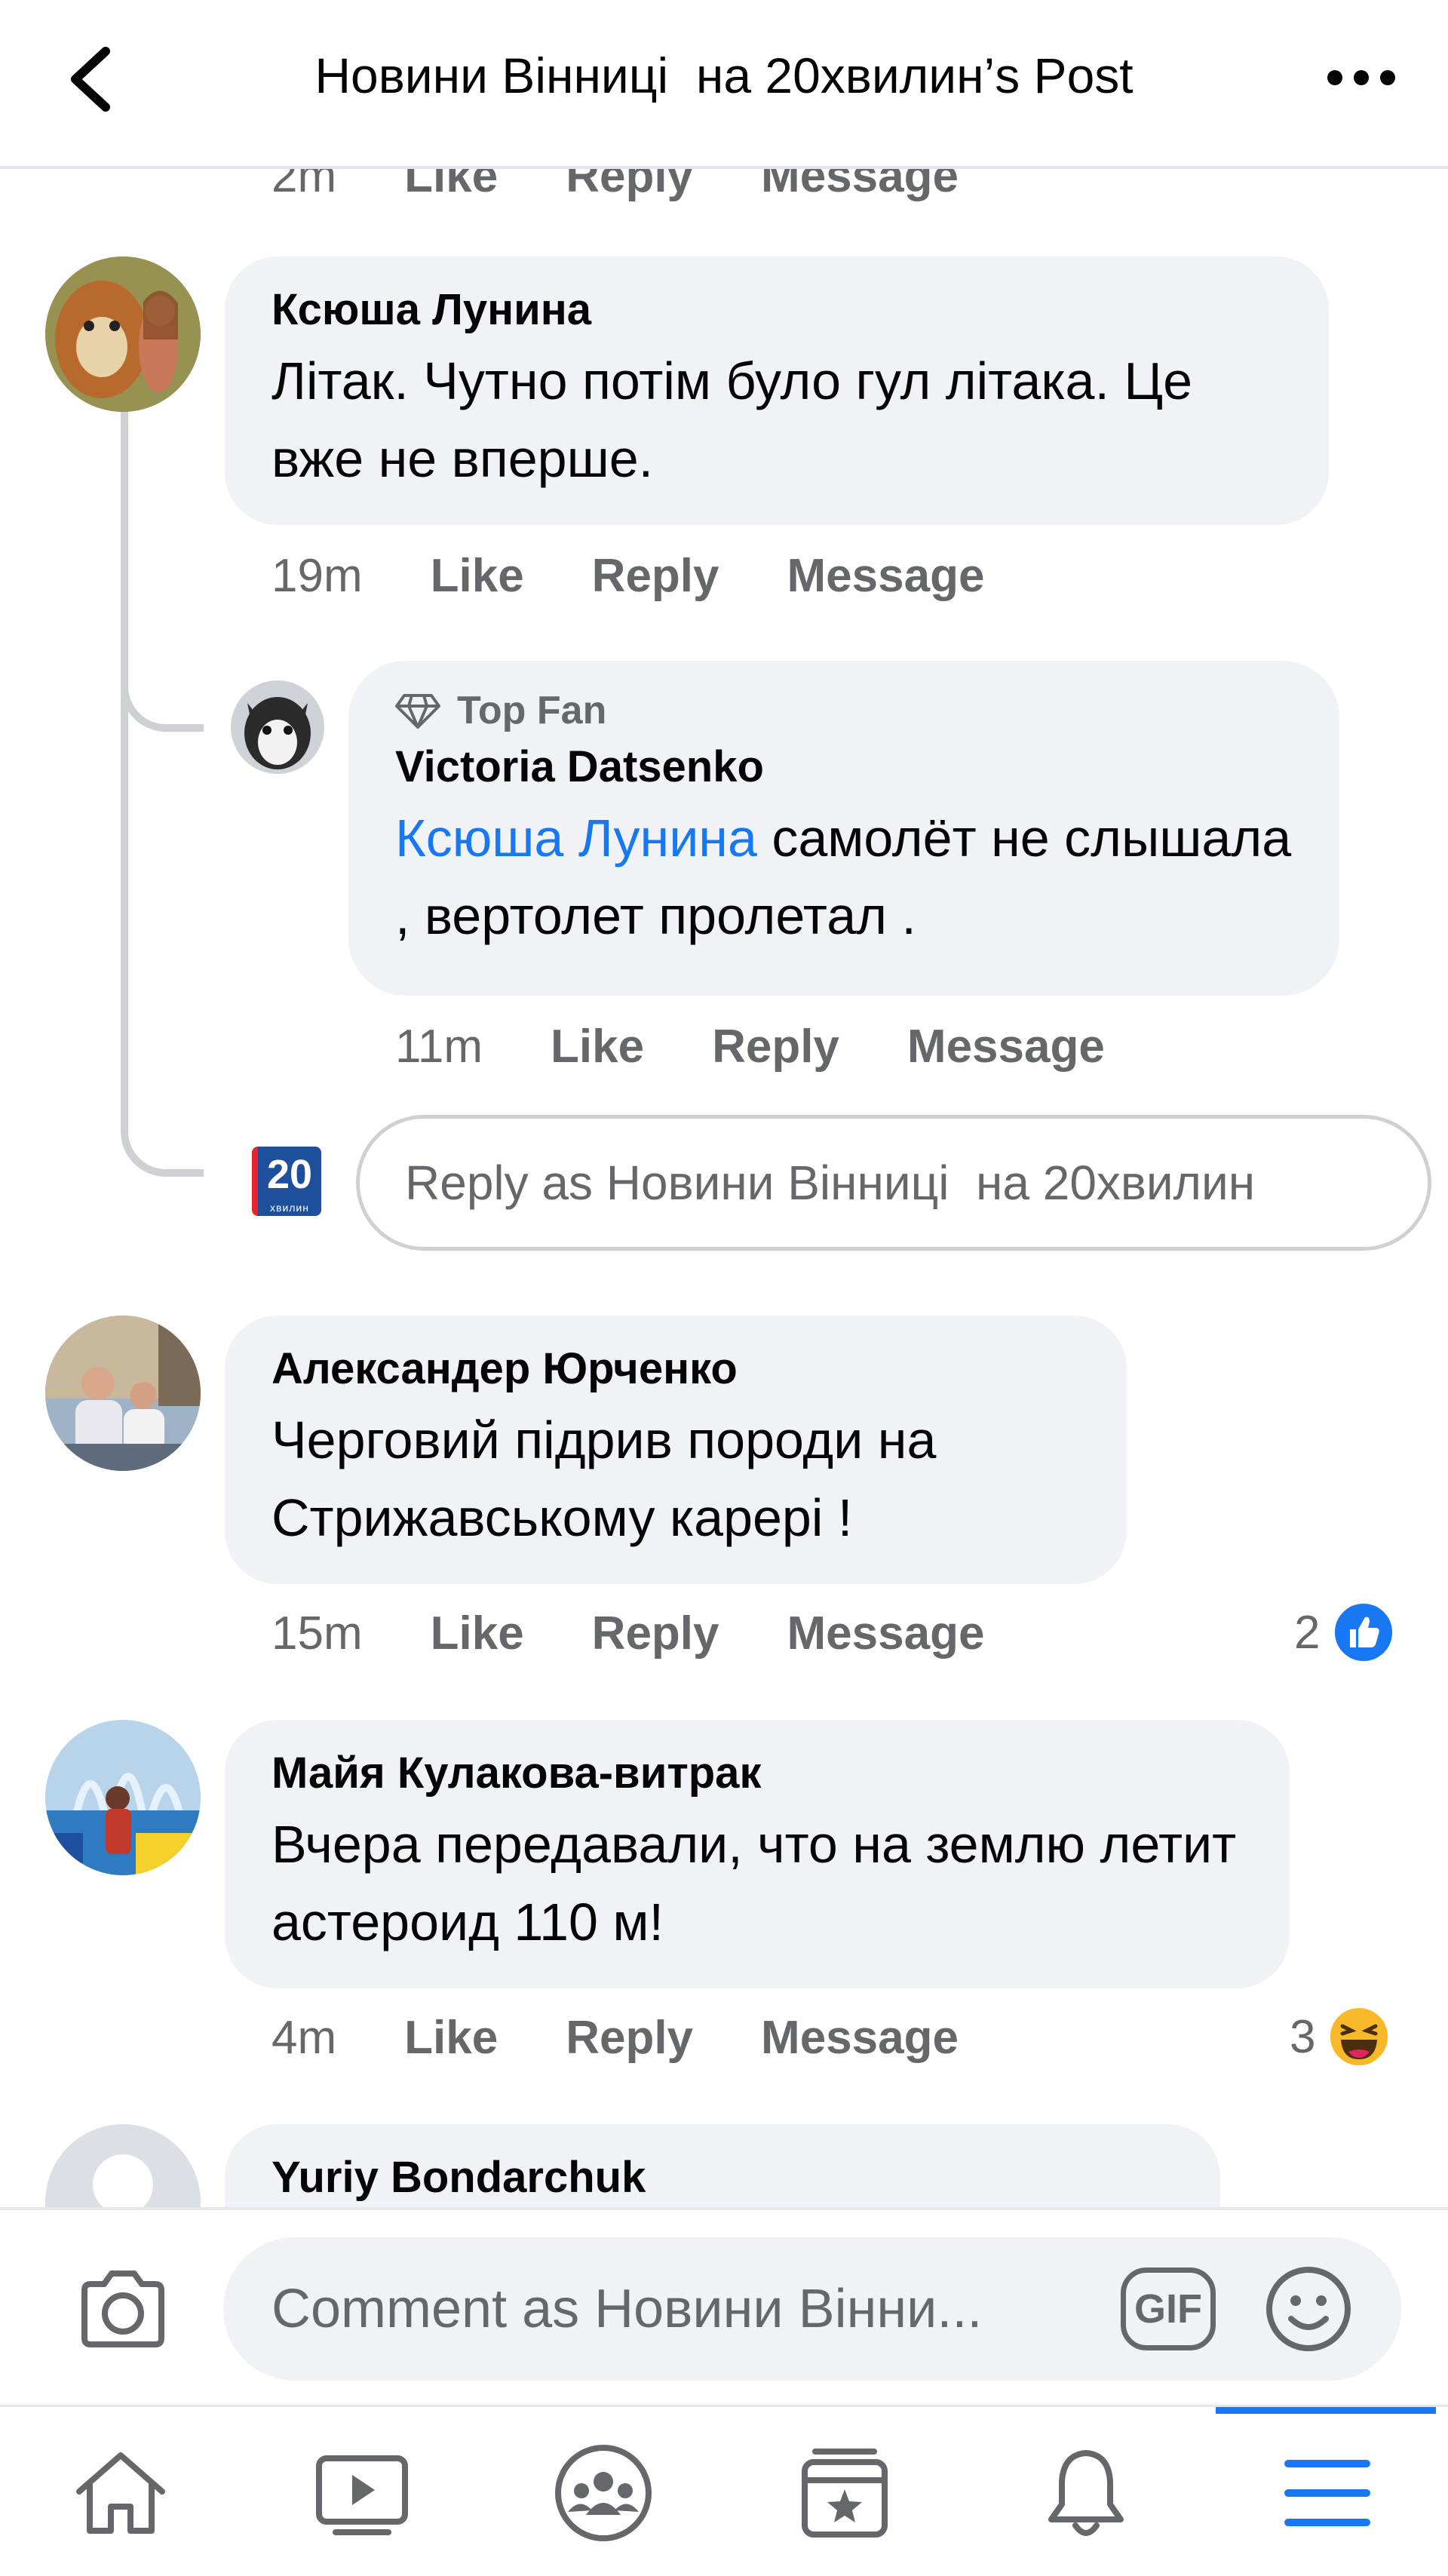 This screenshot has width=1448, height=2576. Describe the element at coordinates (439, 1047) in the screenshot. I see `reply-time: 11m` at that location.